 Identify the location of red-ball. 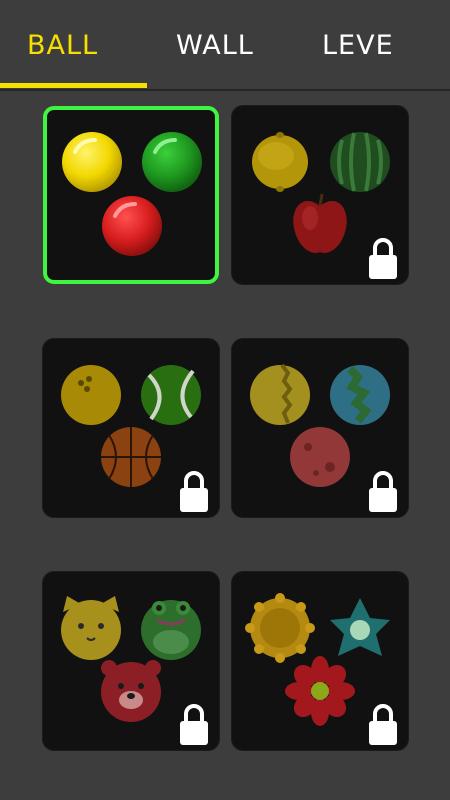
(132, 226).